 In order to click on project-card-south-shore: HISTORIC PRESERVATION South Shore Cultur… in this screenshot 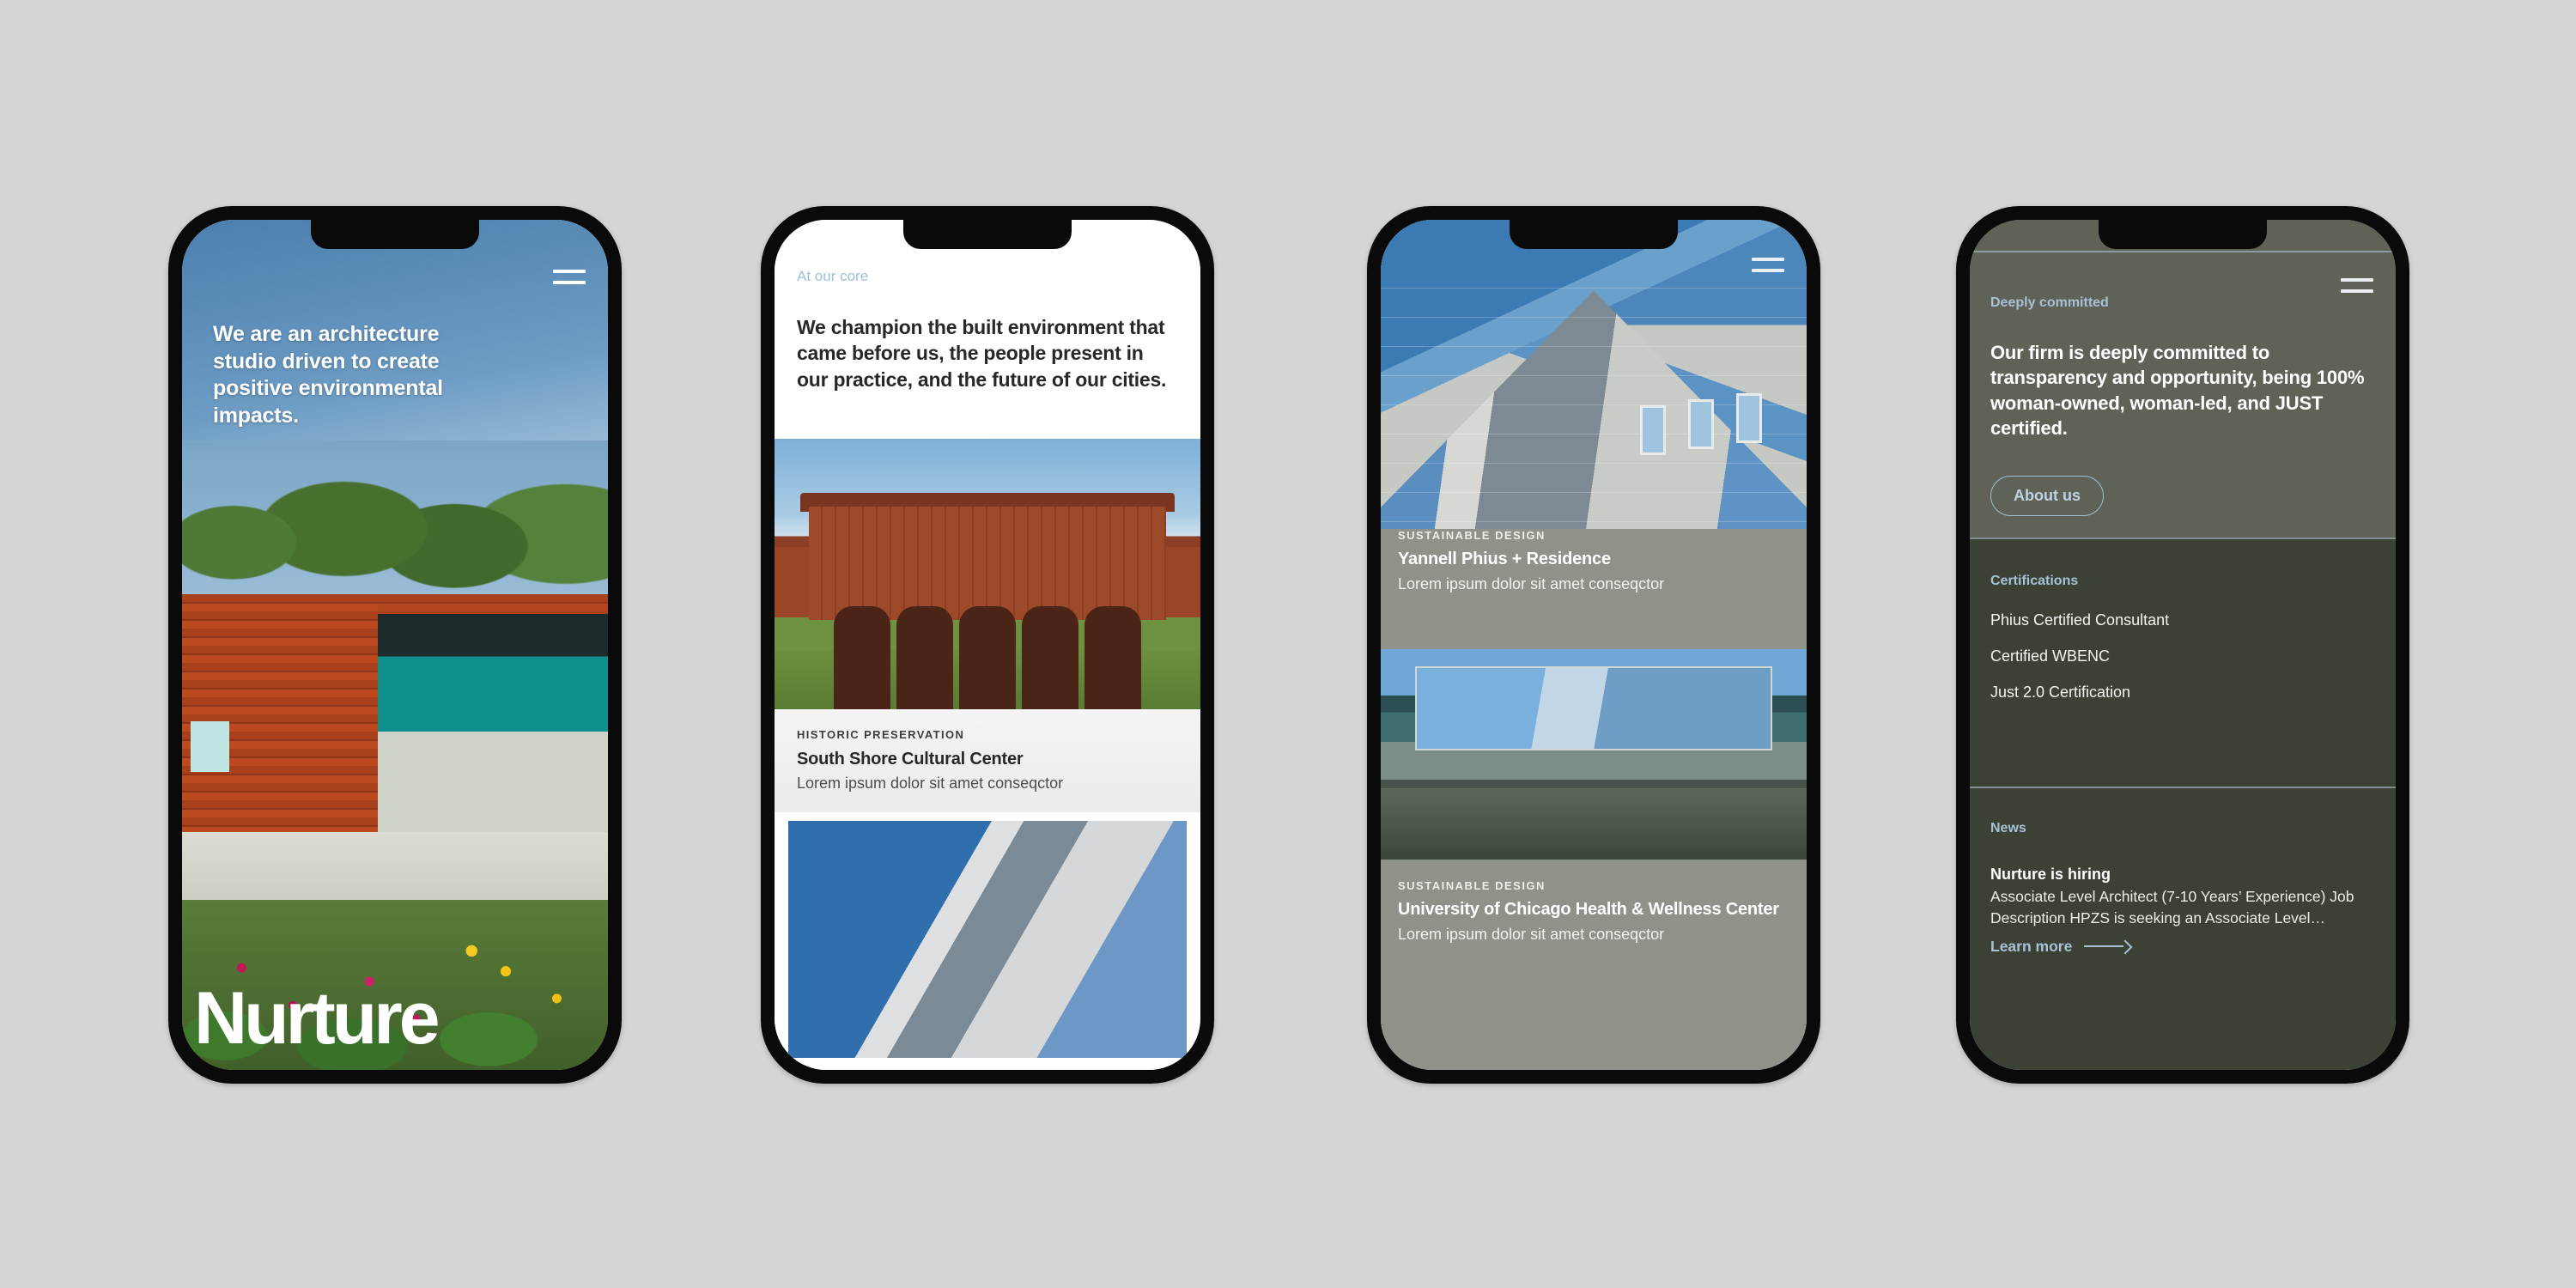, I will do `click(987, 760)`.